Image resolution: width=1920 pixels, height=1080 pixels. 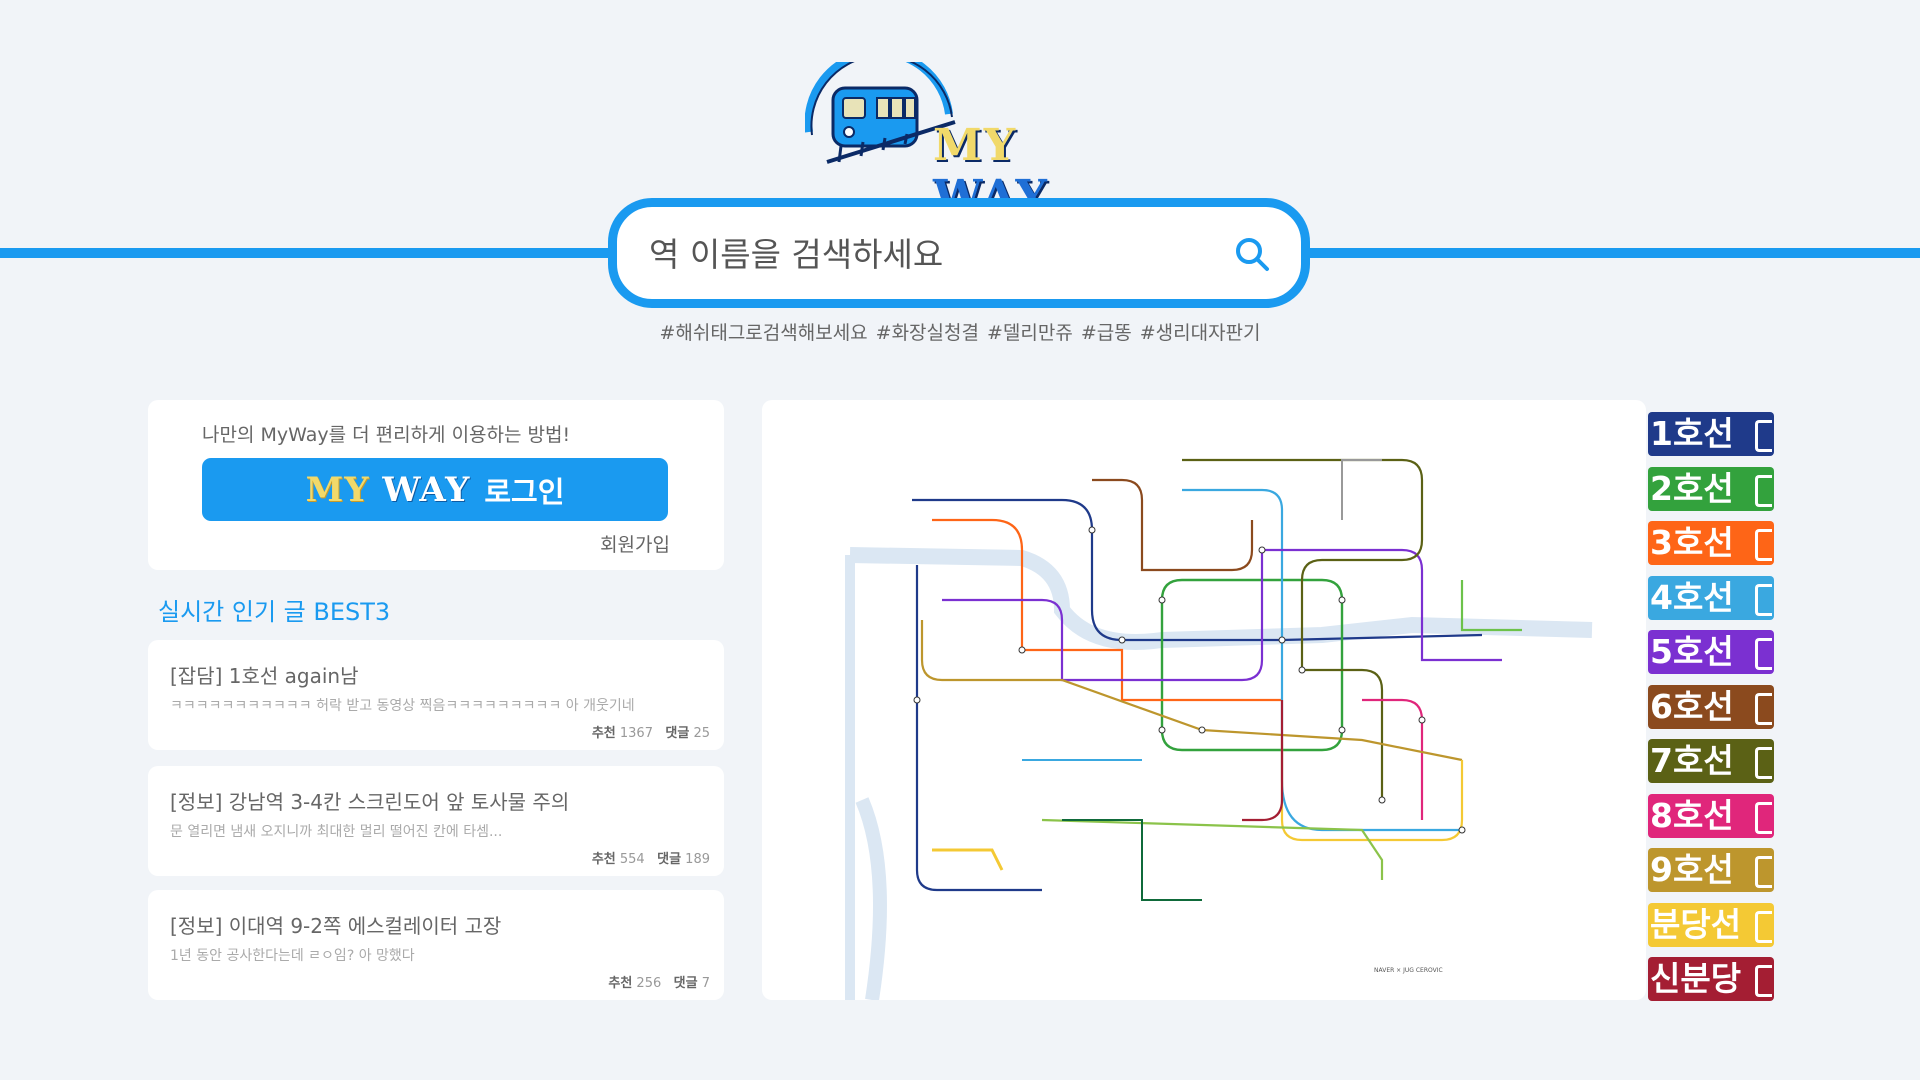 I want to click on hashtag: #화장실청결, so click(x=927, y=333).